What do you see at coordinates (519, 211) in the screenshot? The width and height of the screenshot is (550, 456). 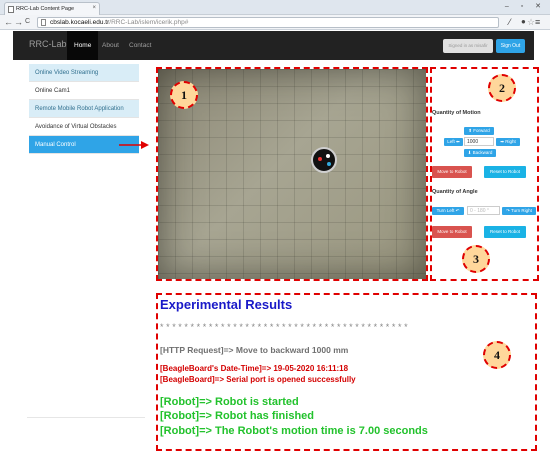 I see `turn-right-button: ↷ Turn Right` at bounding box center [519, 211].